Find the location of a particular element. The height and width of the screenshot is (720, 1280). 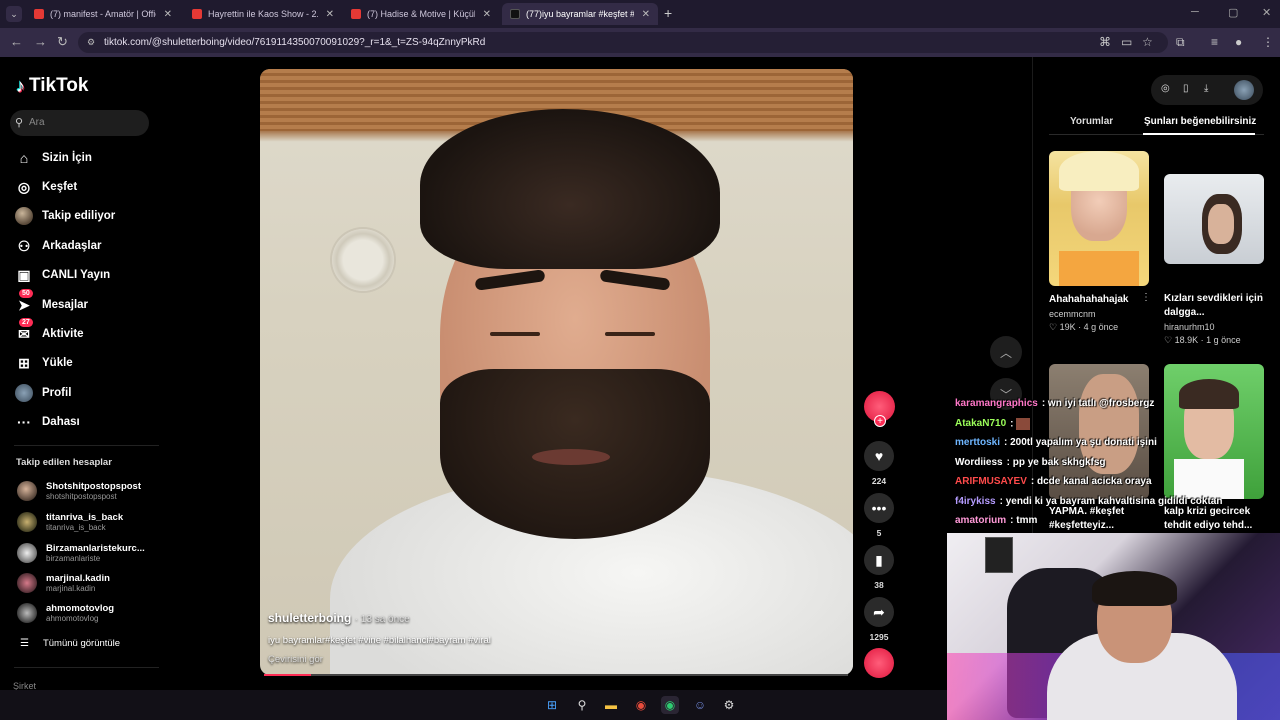

search-icon: ⚲ is located at coordinates (582, 705).